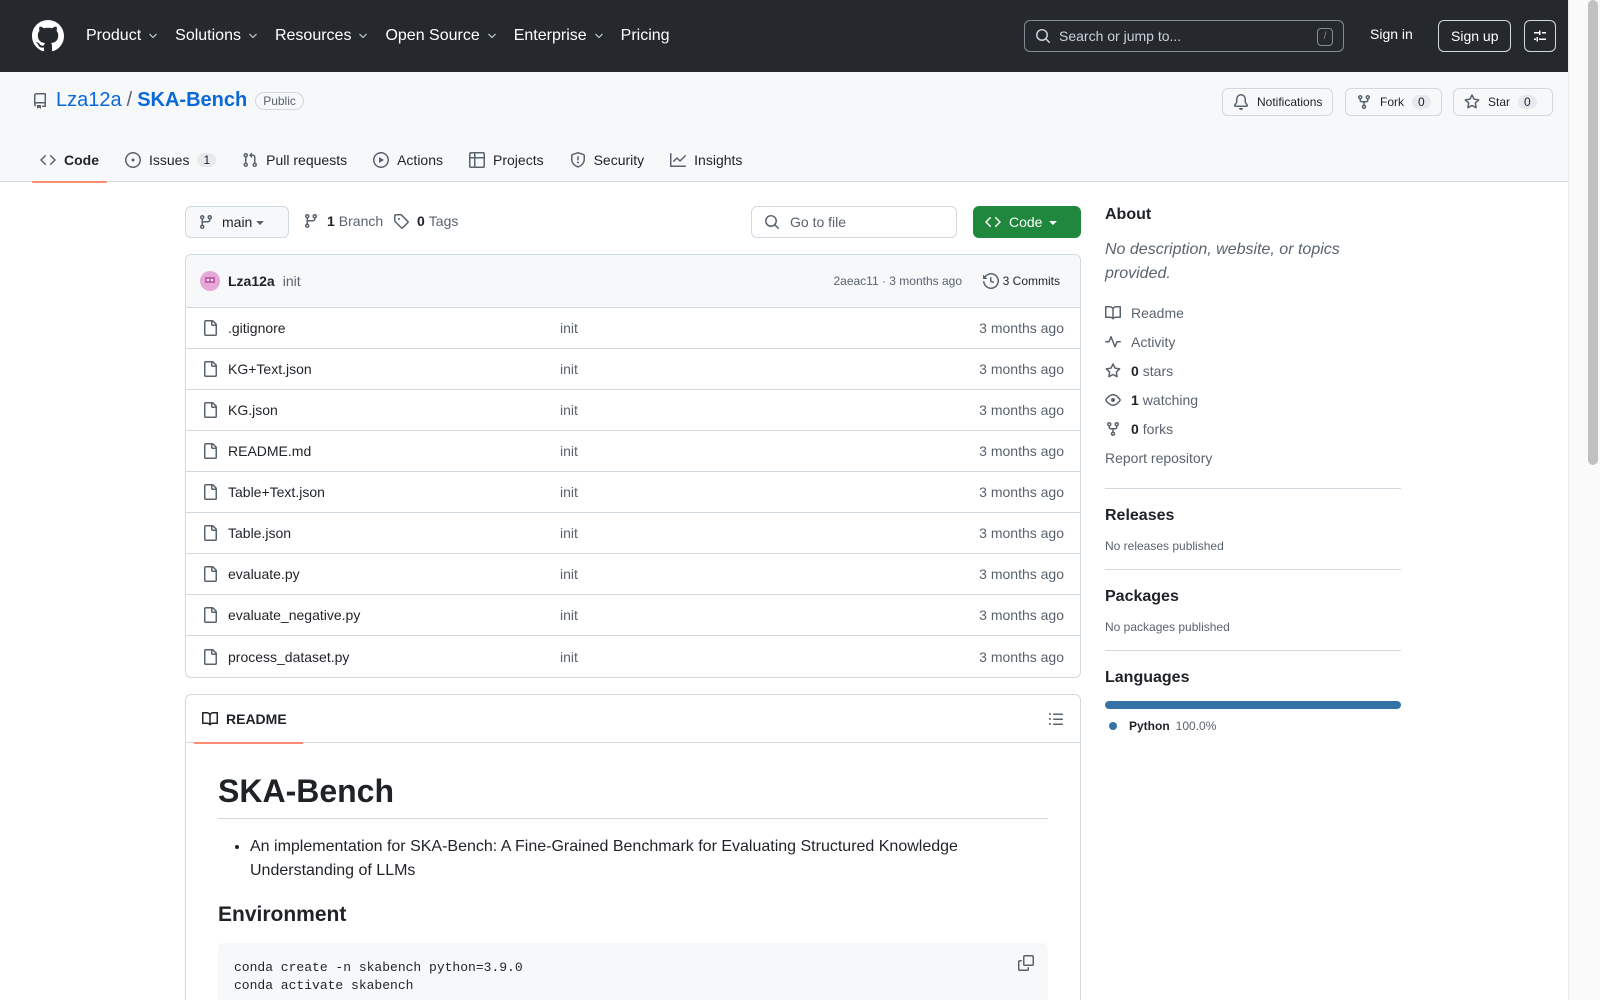 This screenshot has height=1000, width=1600. Describe the element at coordinates (210, 719) in the screenshot. I see `book-icon` at that location.